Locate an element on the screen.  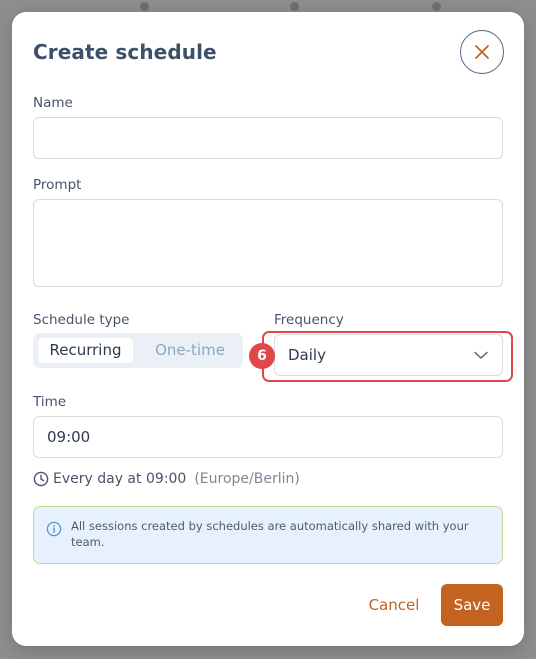
schedule-type-recurring: Recurring is located at coordinates (85, 350).